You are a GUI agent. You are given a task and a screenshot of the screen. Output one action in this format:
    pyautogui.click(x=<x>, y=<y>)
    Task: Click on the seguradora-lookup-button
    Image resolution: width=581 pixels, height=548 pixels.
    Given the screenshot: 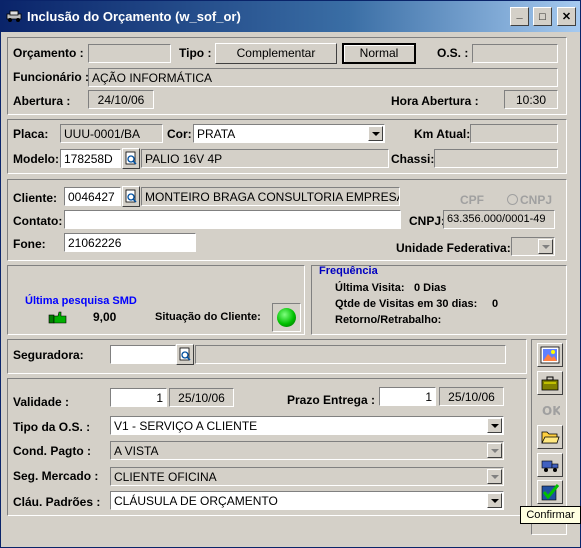 What is the action you would take?
    pyautogui.click(x=185, y=354)
    